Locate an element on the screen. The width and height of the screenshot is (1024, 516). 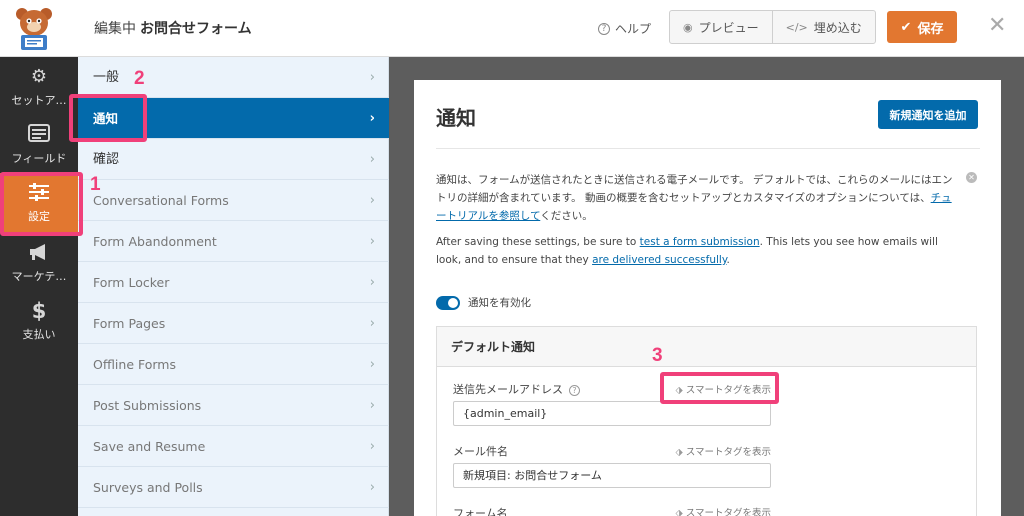
settings-item-form-pages: Form Pages › is located at coordinates (233, 323).